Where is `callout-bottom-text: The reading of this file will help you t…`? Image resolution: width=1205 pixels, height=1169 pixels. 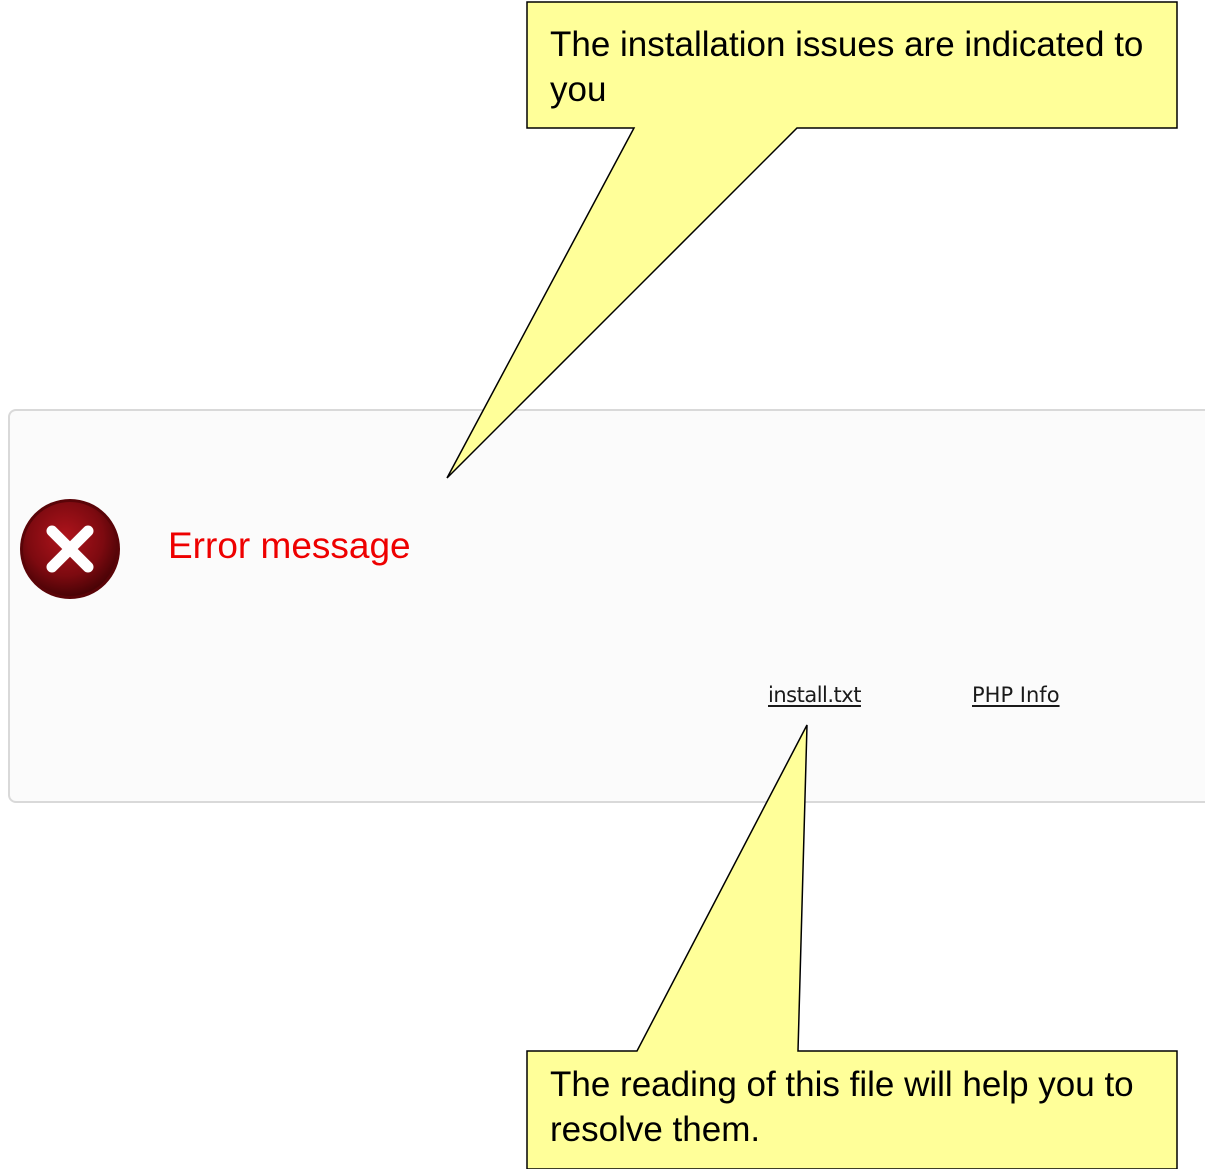
callout-bottom-text: The reading of this file will help you t… is located at coordinates (842, 1107).